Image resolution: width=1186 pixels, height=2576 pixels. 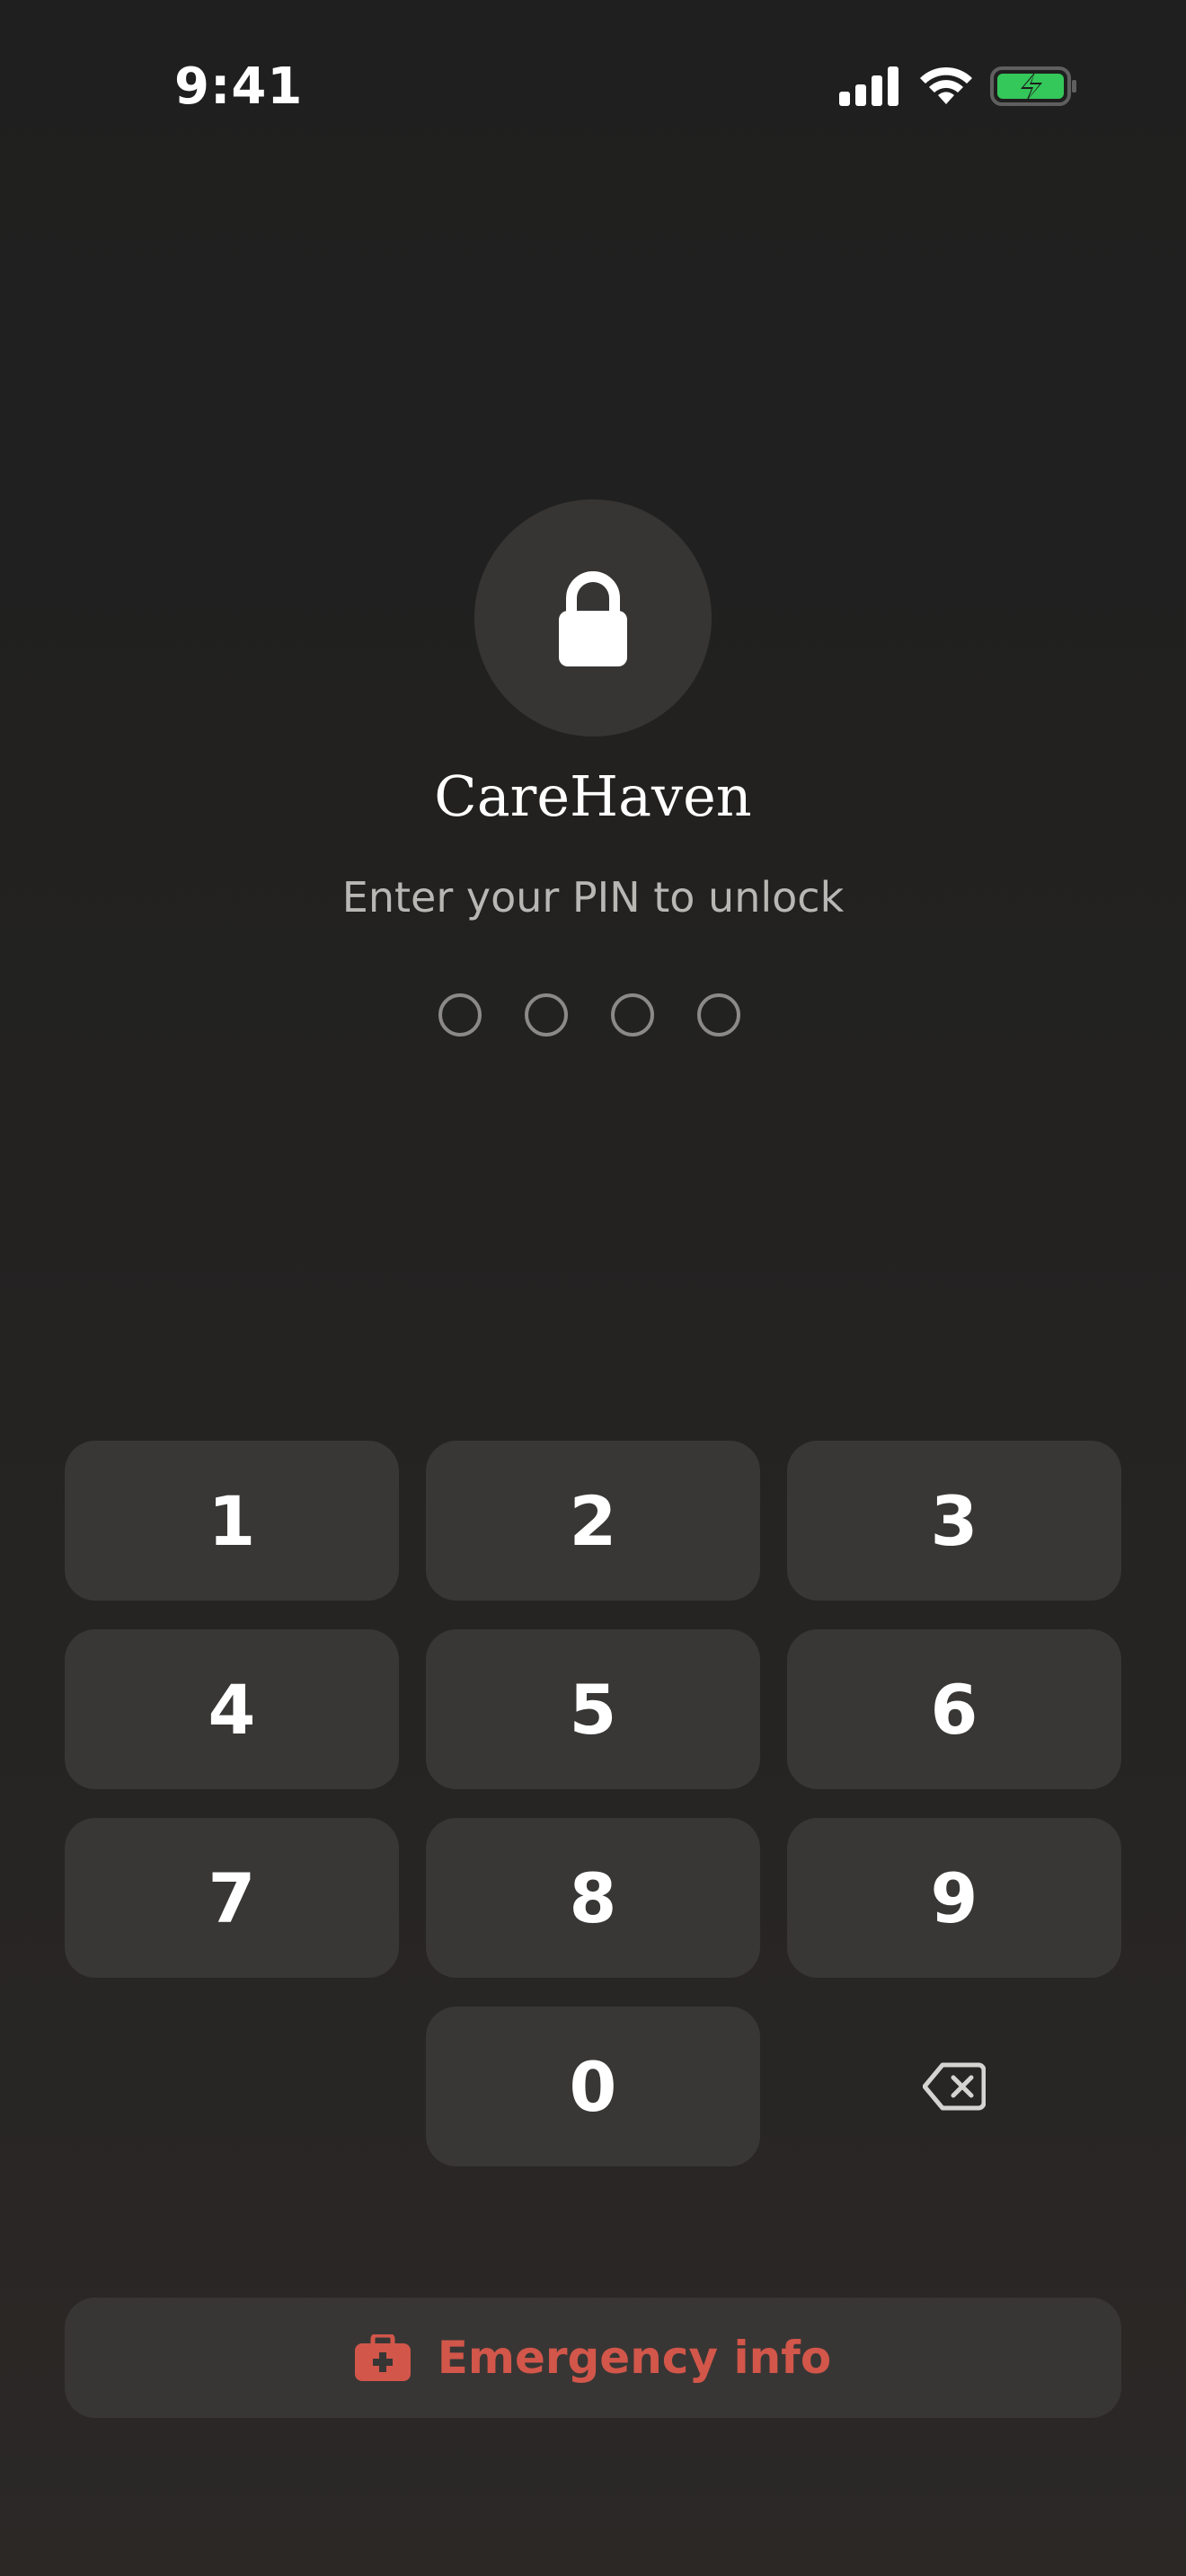 What do you see at coordinates (954, 1521) in the screenshot?
I see `key-3: 3` at bounding box center [954, 1521].